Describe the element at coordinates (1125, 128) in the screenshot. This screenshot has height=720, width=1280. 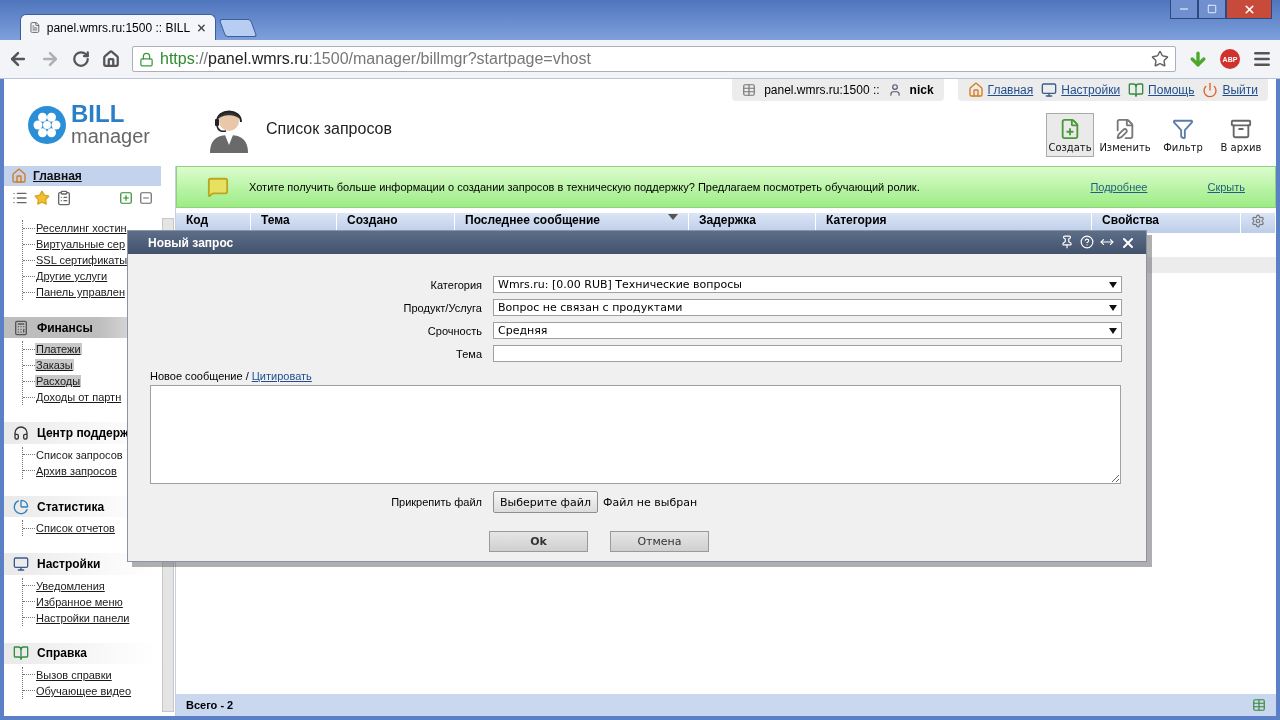
I see `file-pen-icon` at that location.